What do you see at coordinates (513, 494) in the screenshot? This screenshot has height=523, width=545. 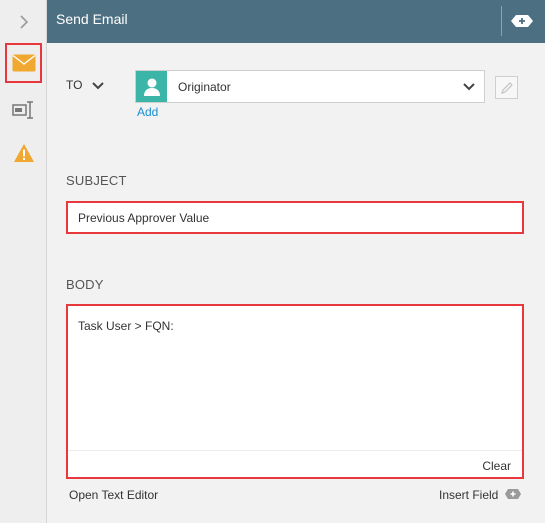 I see `insert-field-icon` at bounding box center [513, 494].